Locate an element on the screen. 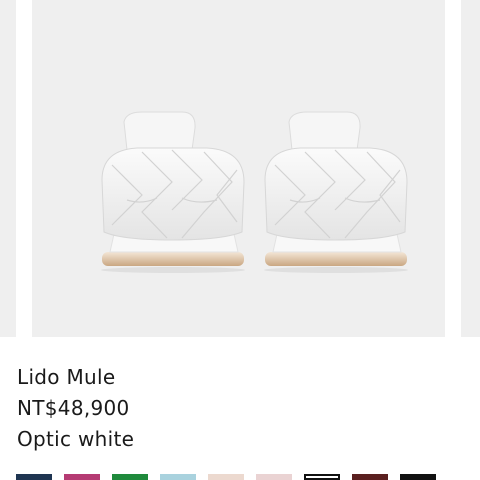 The height and width of the screenshot is (480, 480). product-price: NT$48,900 is located at coordinates (73, 408).